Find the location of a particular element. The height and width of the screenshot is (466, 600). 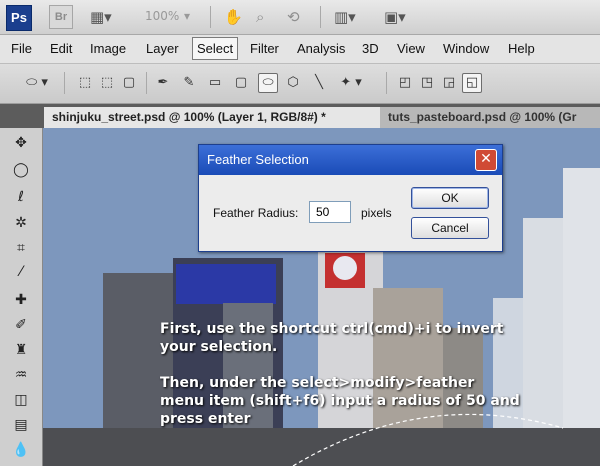

blur-tool-icon: 💧 is located at coordinates (21, 450).